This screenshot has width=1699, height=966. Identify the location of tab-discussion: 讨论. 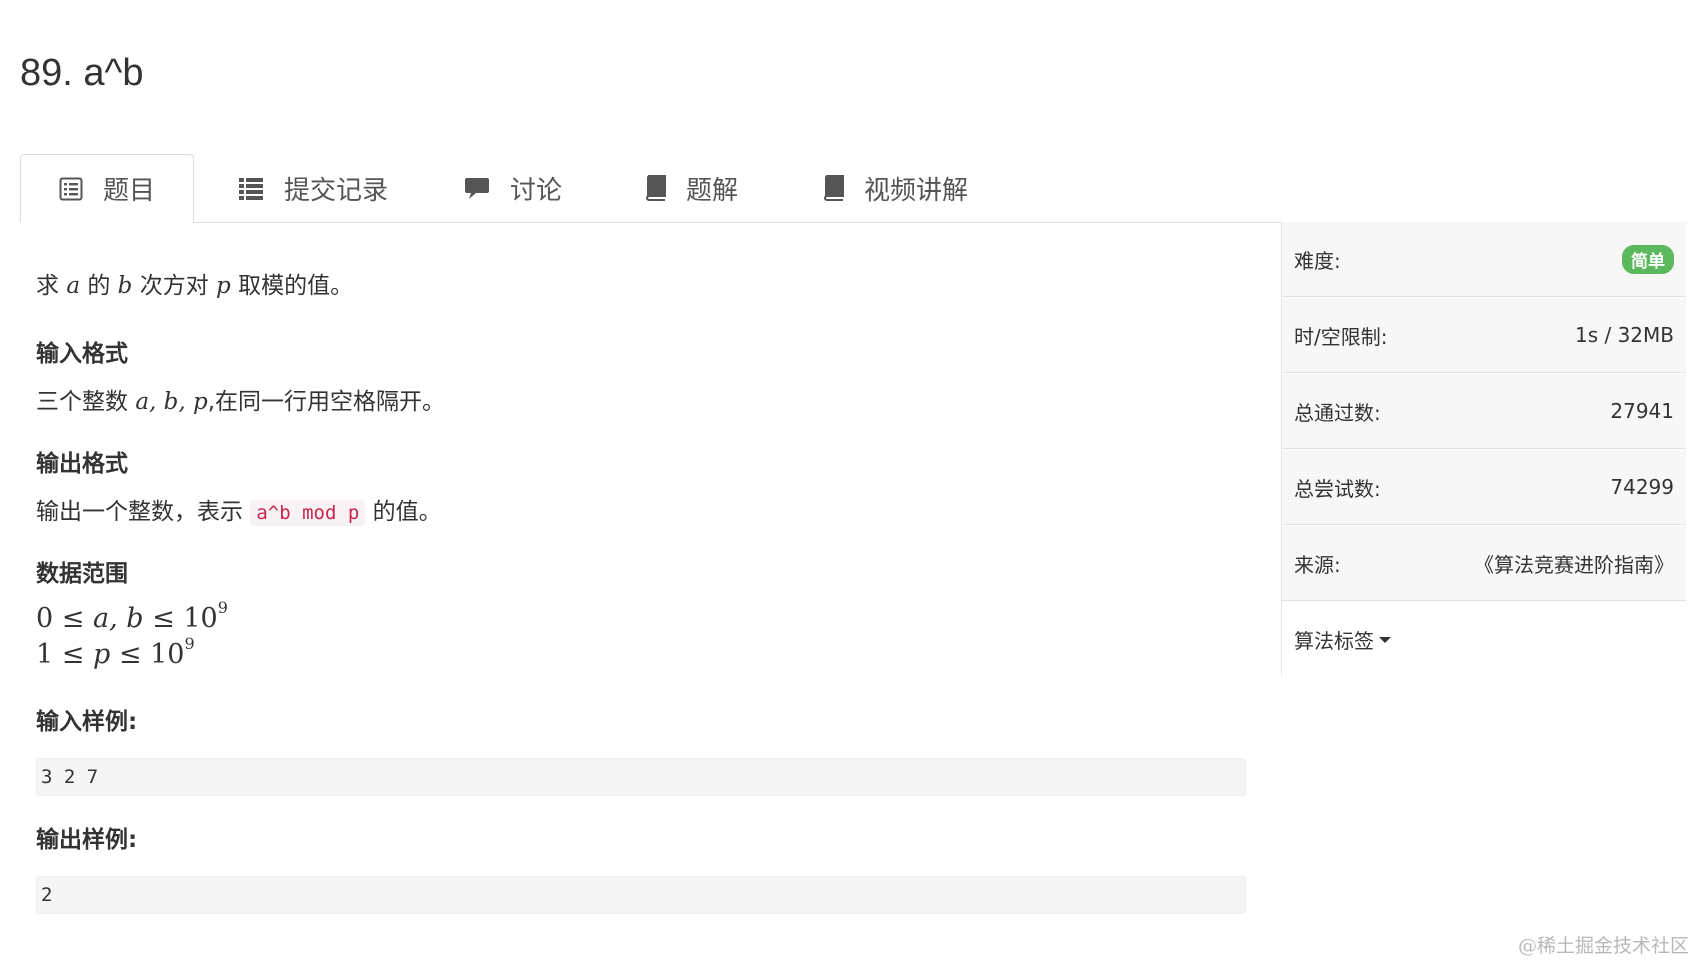
(513, 188).